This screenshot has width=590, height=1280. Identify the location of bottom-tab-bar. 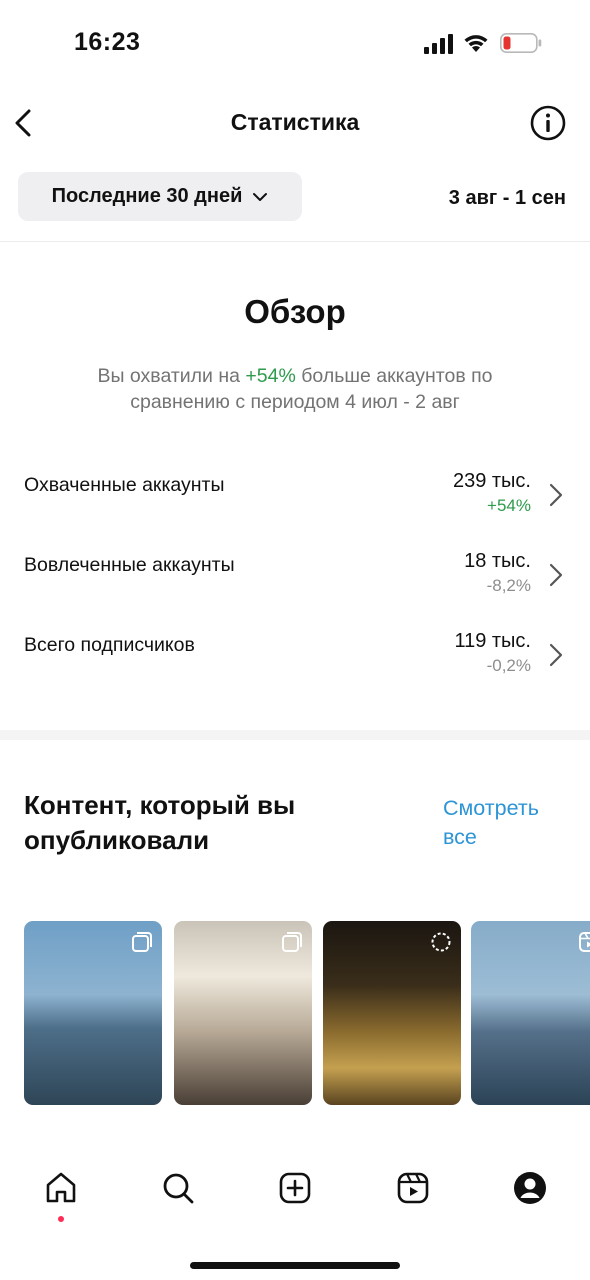
(295, 1195).